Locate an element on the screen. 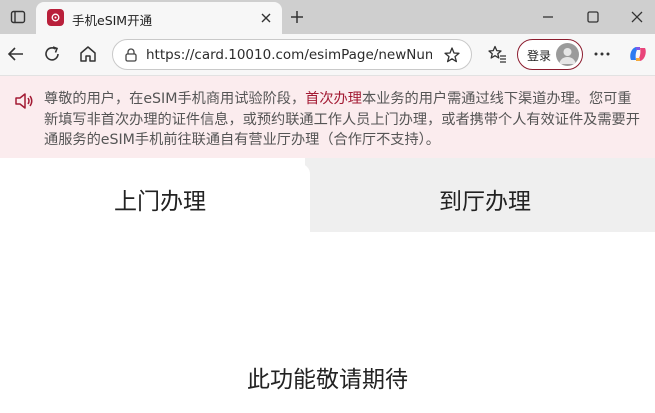  tab-store-service: 到厅办理 is located at coordinates (485, 197).